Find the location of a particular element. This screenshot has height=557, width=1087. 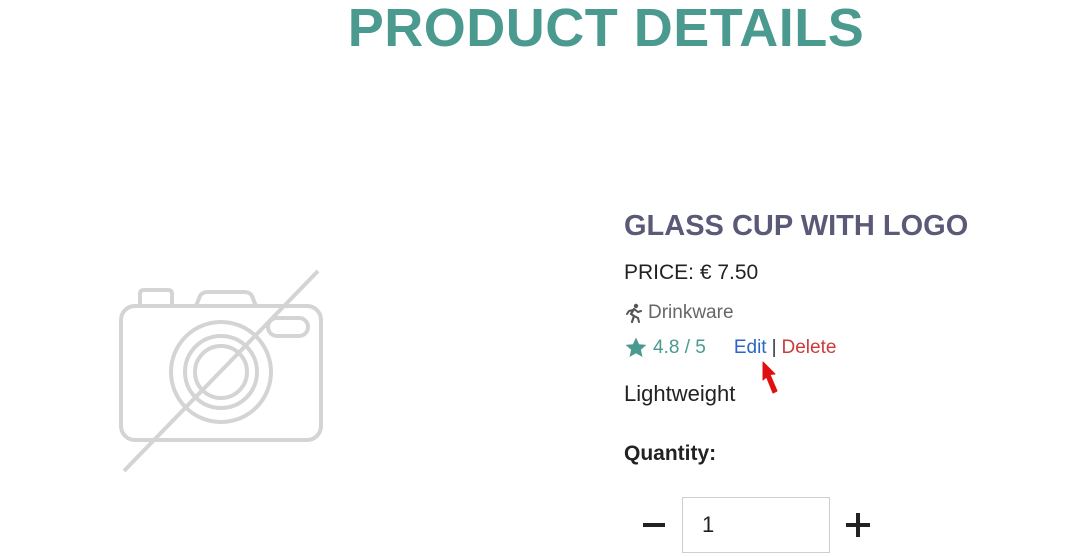

rating-row: 4.8 / 5 Edit | Delete is located at coordinates (730, 348).